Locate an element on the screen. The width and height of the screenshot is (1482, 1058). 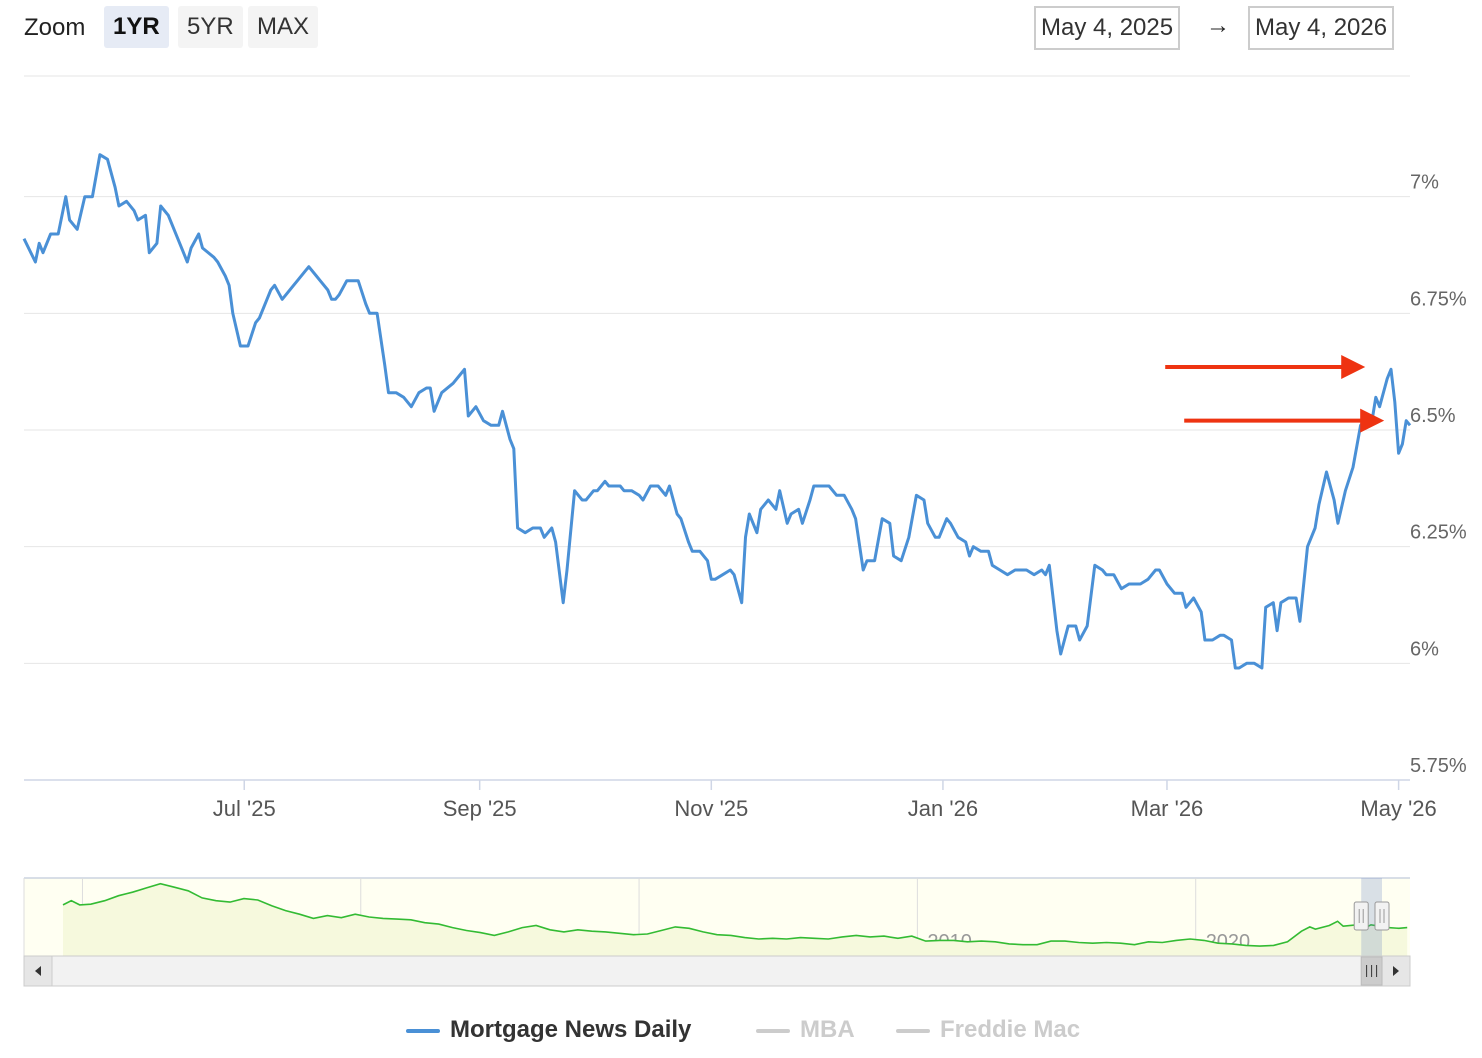
legend-item-mortgage-news-daily: Mortgage News Daily is located at coordinates (548, 1030).